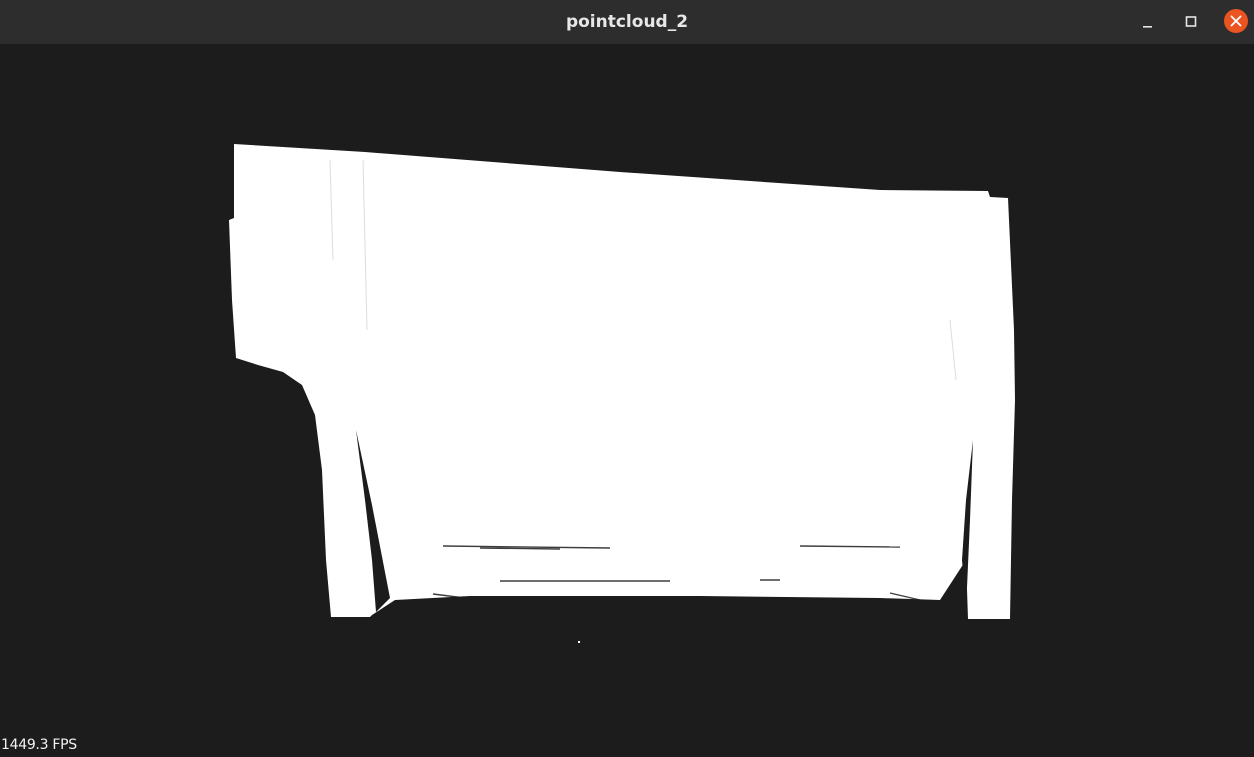 The width and height of the screenshot is (1254, 757). I want to click on title-bar: pointcloud_2, so click(627, 22).